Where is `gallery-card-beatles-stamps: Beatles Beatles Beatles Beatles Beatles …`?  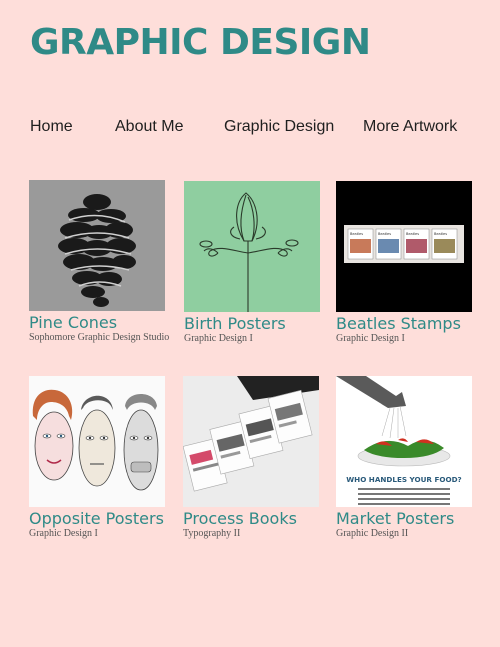 gallery-card-beatles-stamps: Beatles Beatles Beatles Beatles Beatles … is located at coordinates (406, 263).